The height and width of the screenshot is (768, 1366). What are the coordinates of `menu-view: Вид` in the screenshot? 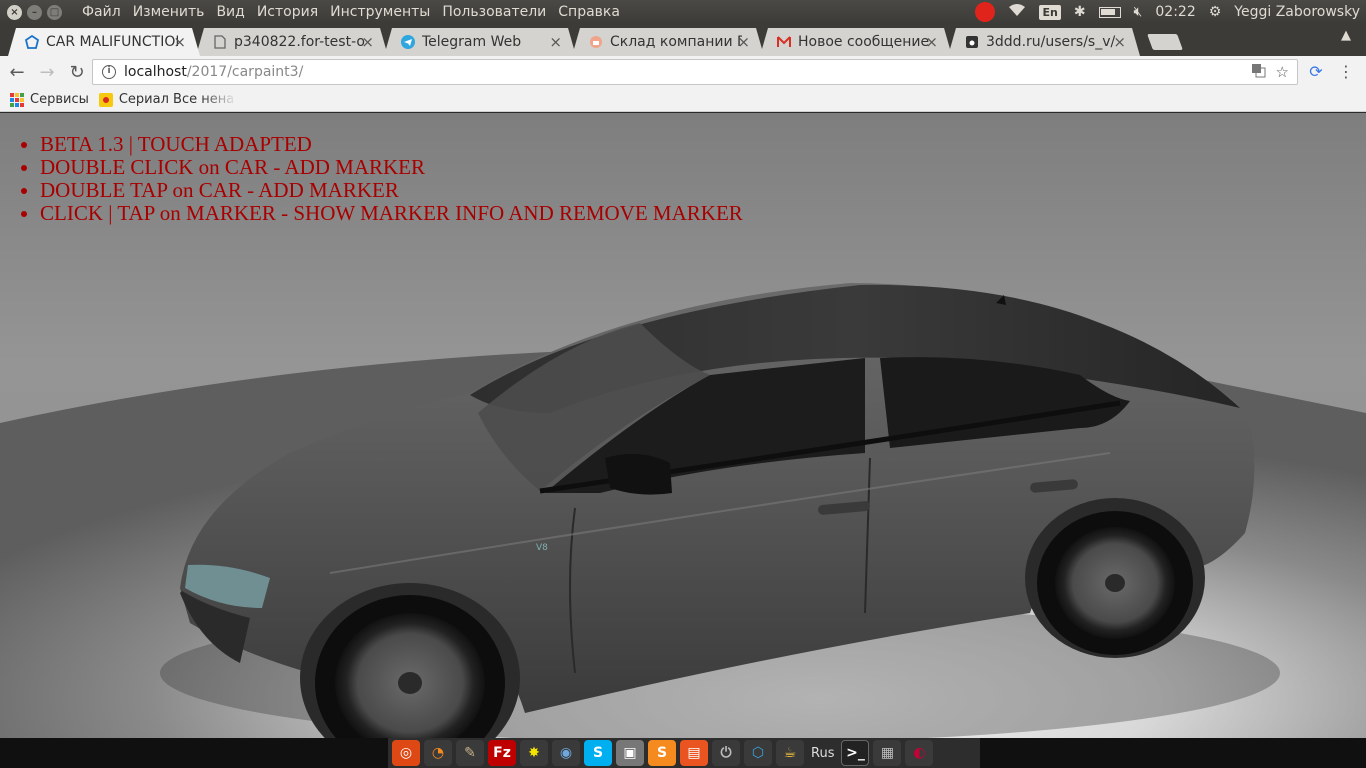 It's located at (230, 12).